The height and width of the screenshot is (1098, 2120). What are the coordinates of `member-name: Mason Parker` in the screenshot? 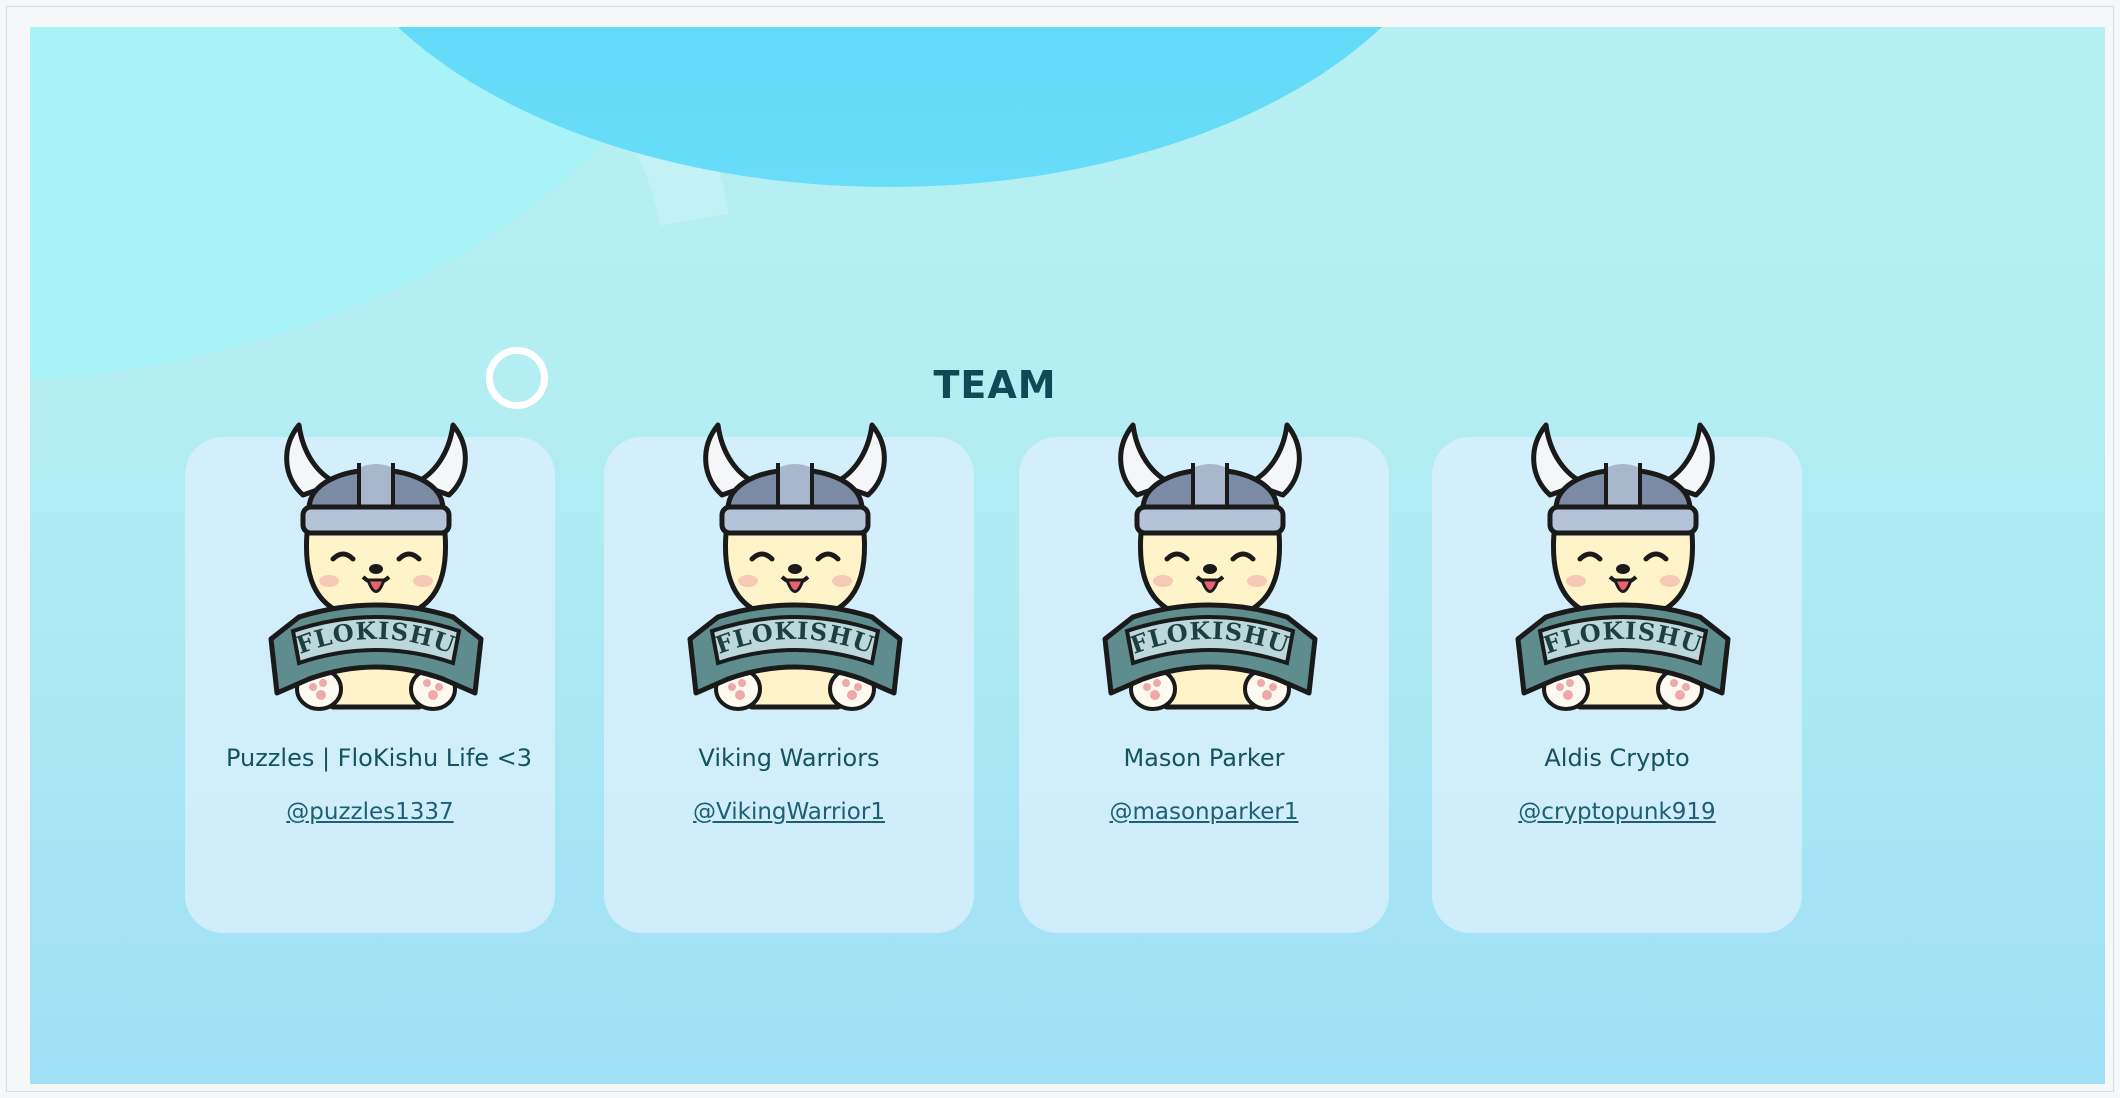 It's located at (1204, 758).